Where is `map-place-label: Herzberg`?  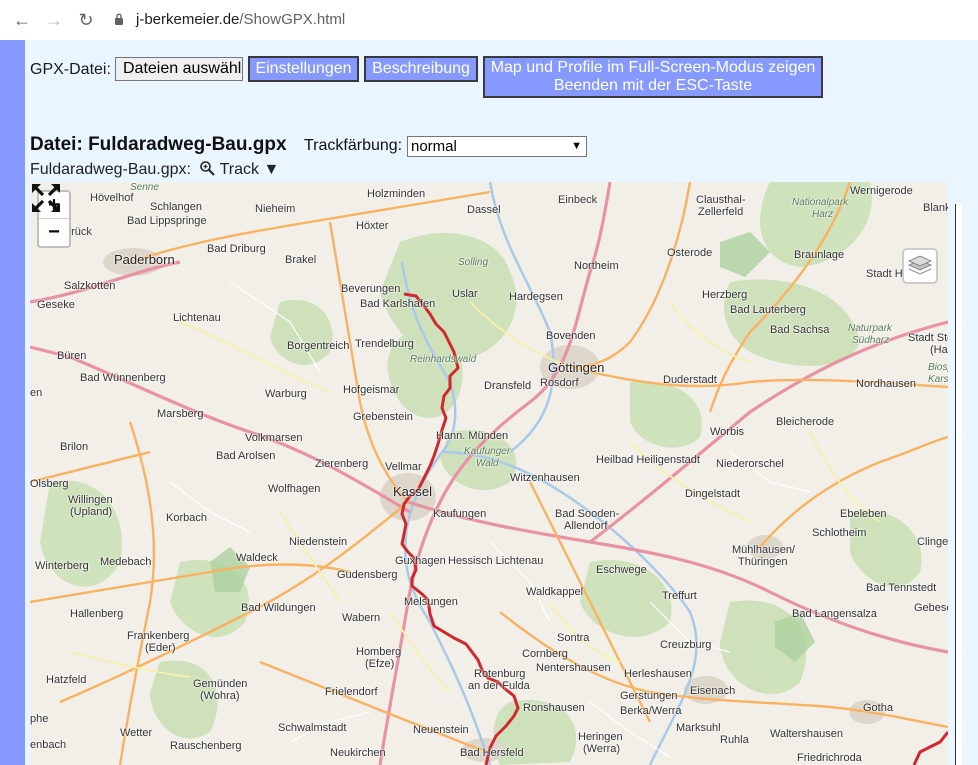
map-place-label: Herzberg is located at coordinates (725, 295).